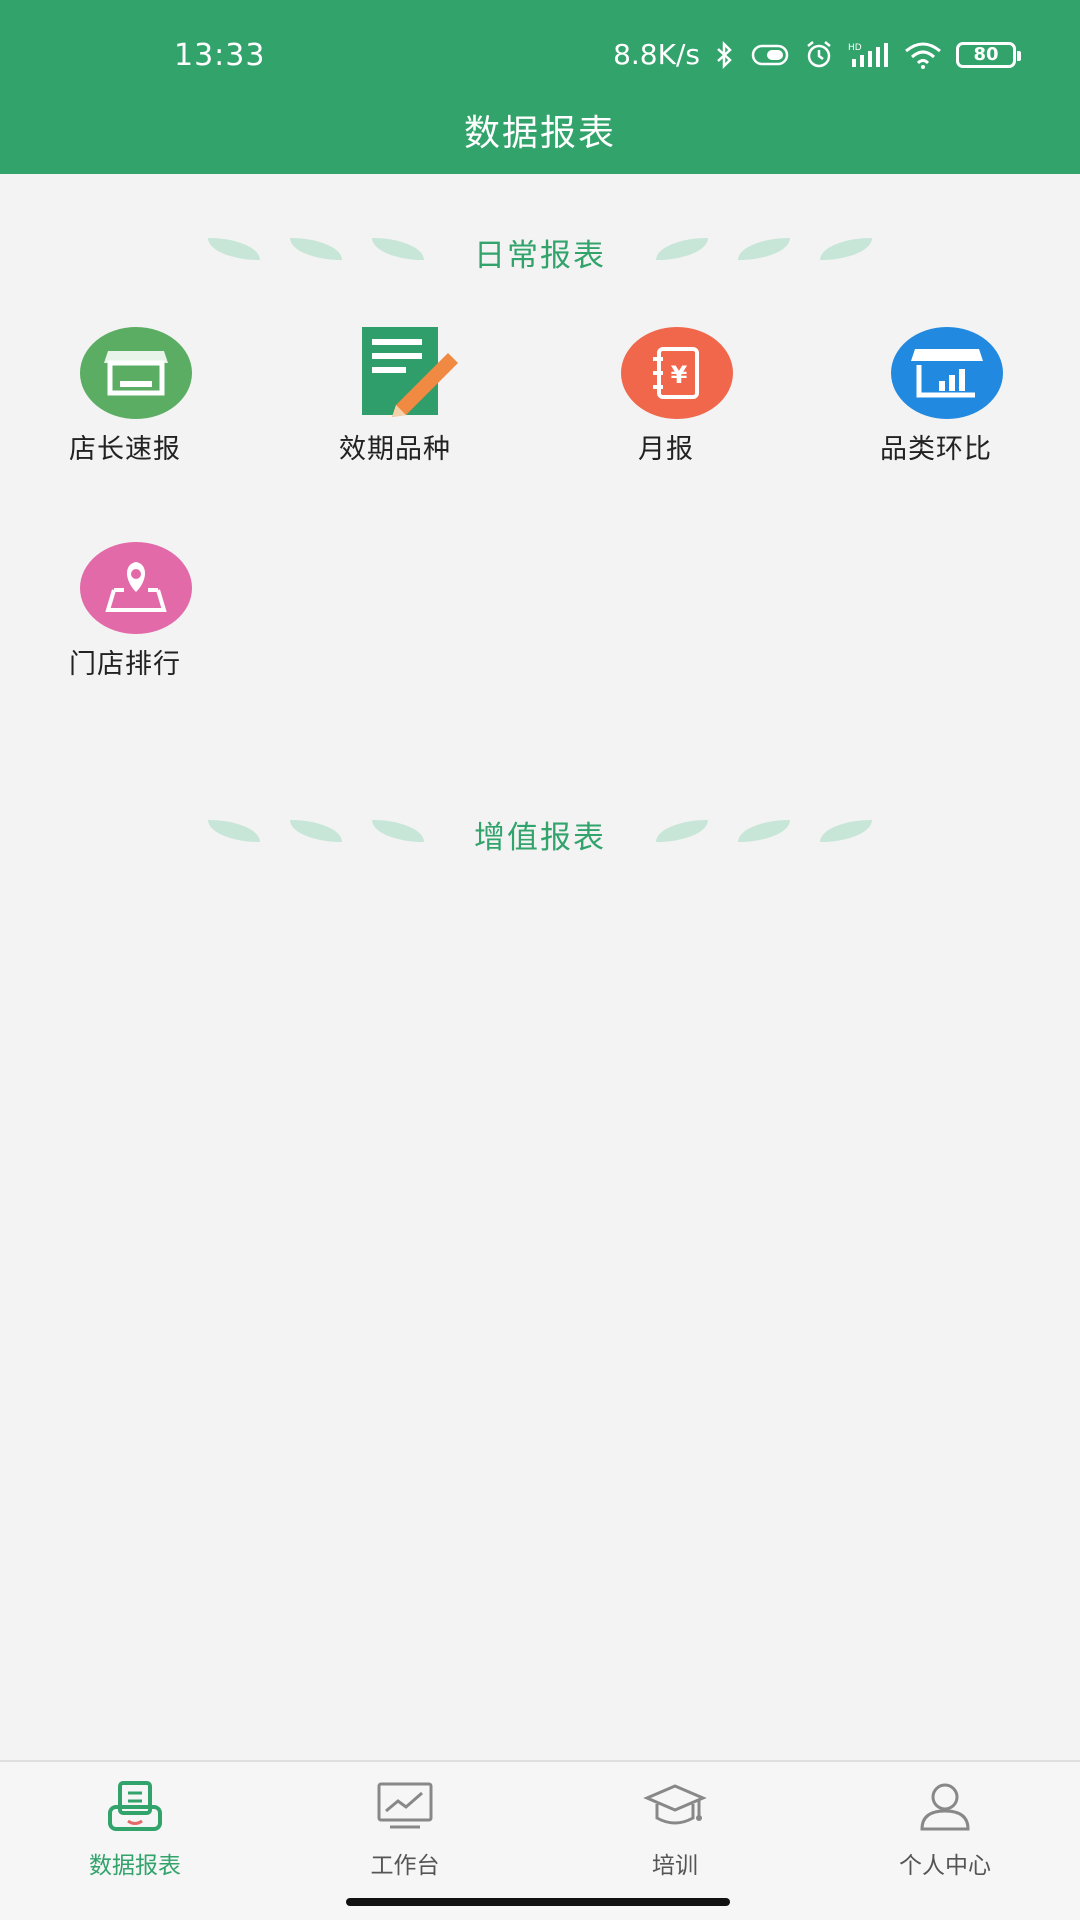 The width and height of the screenshot is (1080, 1920). What do you see at coordinates (395, 449) in the screenshot?
I see `tile-label: 效期品种` at bounding box center [395, 449].